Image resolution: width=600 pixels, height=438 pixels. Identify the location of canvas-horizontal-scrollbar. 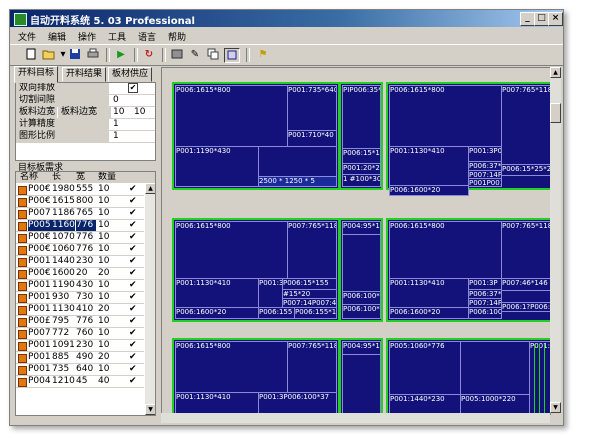
(355, 418).